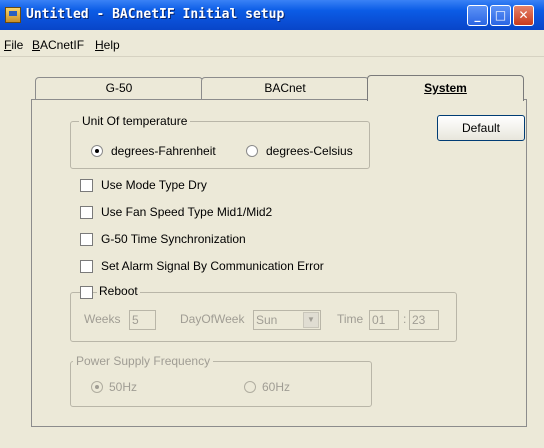 The image size is (544, 448). Describe the element at coordinates (212, 319) in the screenshot. I see `dayofweek-label: DayOfWeek` at that location.